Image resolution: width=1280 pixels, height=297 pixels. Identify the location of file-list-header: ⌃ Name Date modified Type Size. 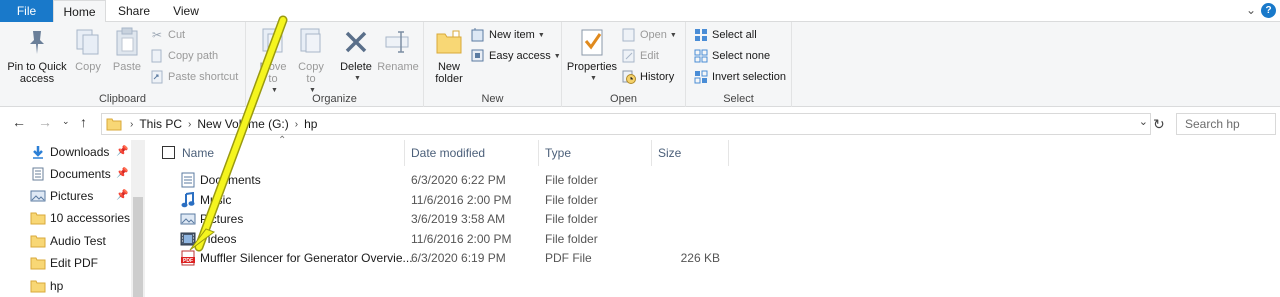
(441, 150).